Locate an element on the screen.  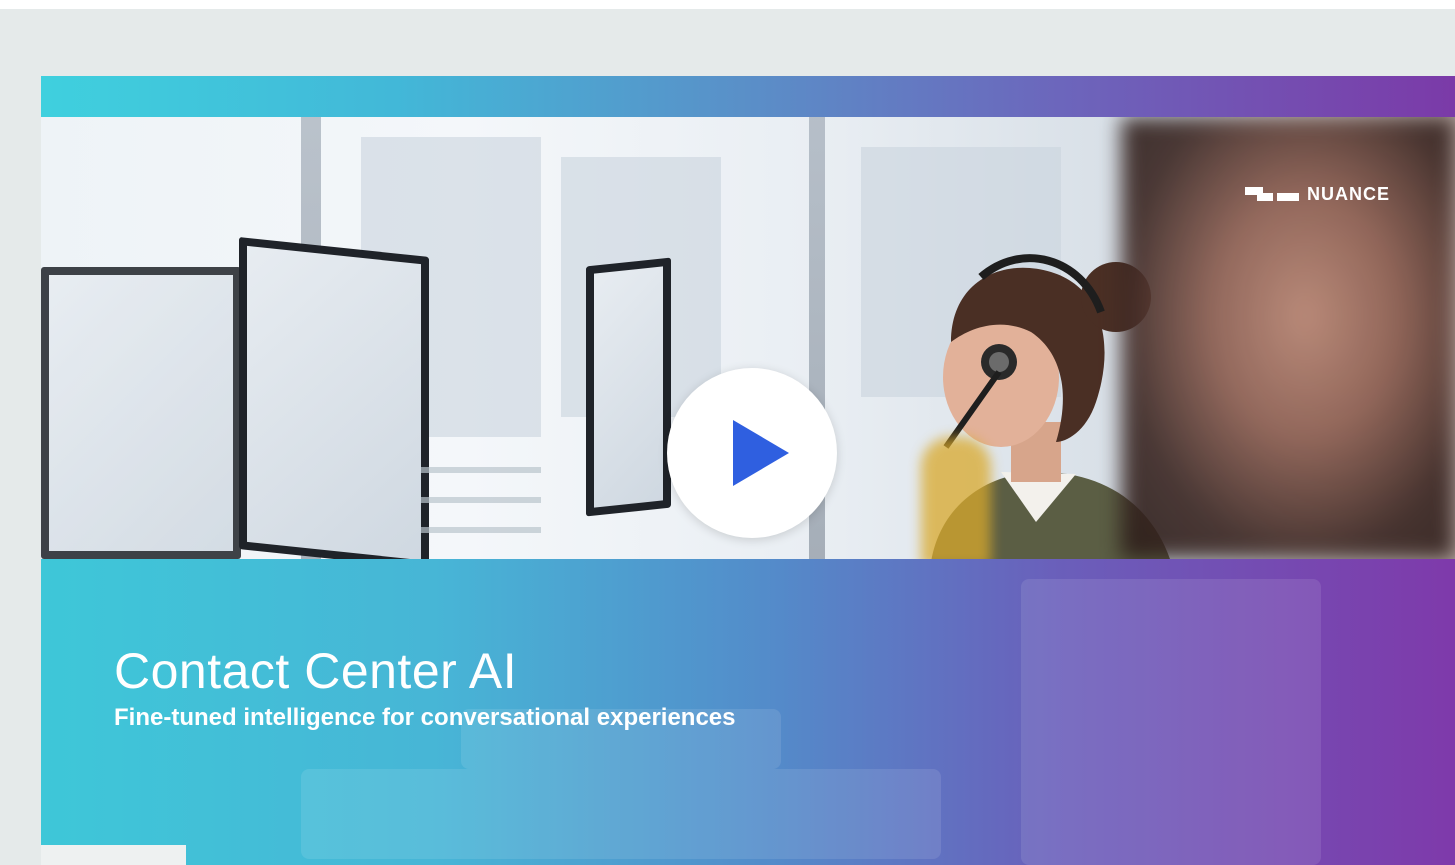
play-icon is located at coordinates (761, 453).